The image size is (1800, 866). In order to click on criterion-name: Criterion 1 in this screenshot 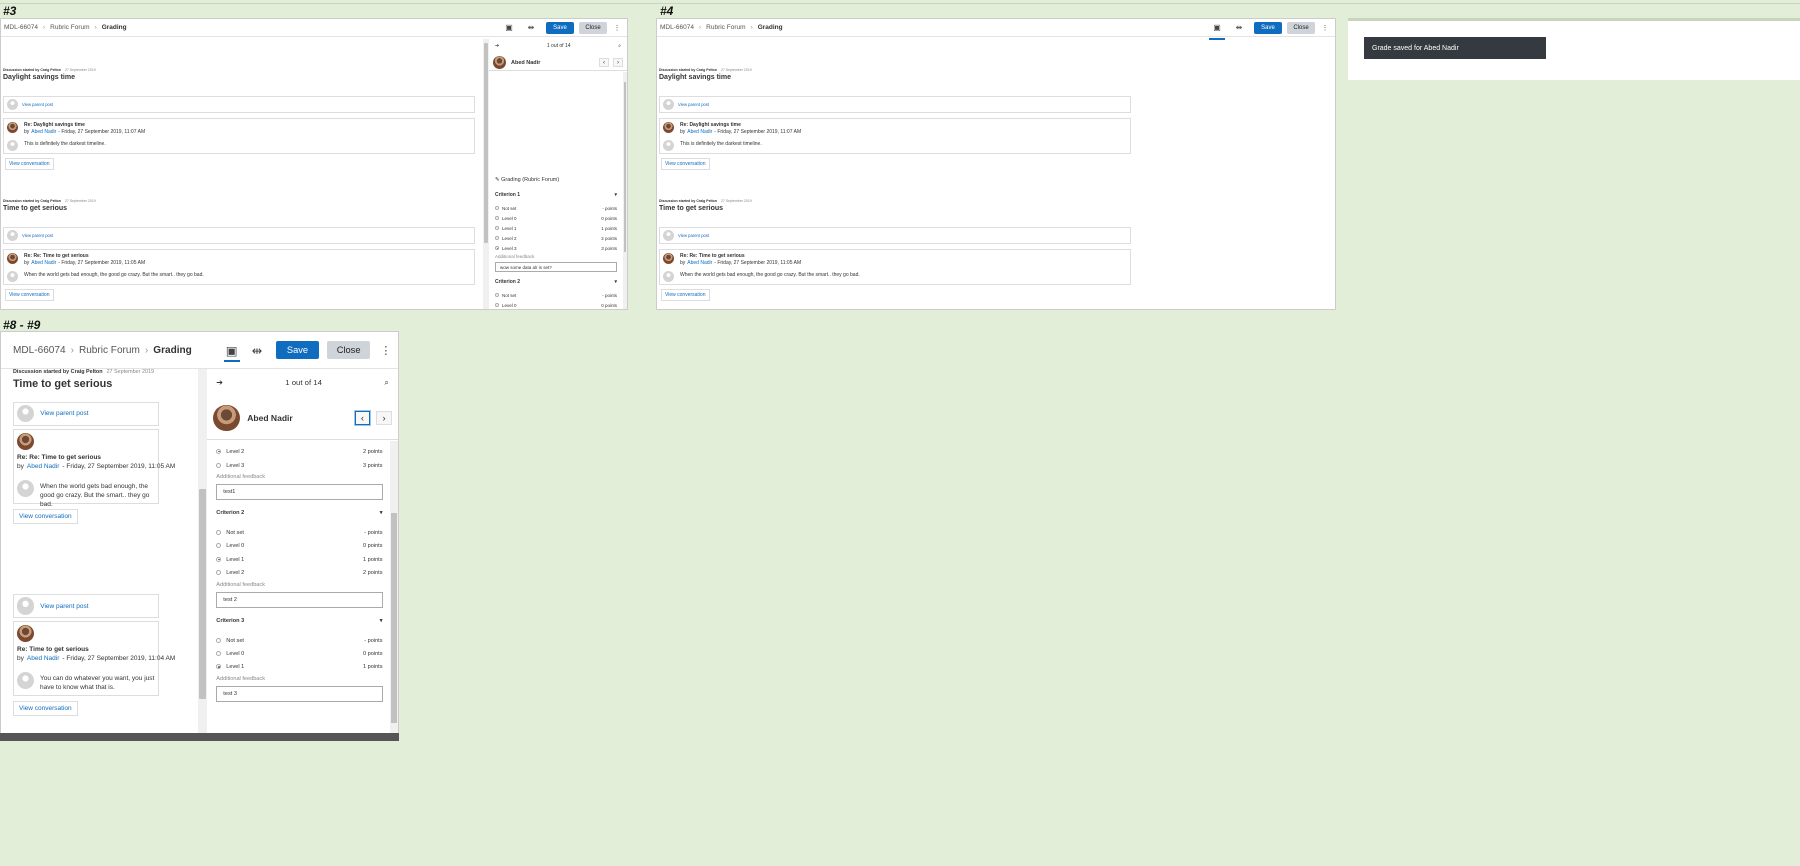, I will do `click(508, 195)`.